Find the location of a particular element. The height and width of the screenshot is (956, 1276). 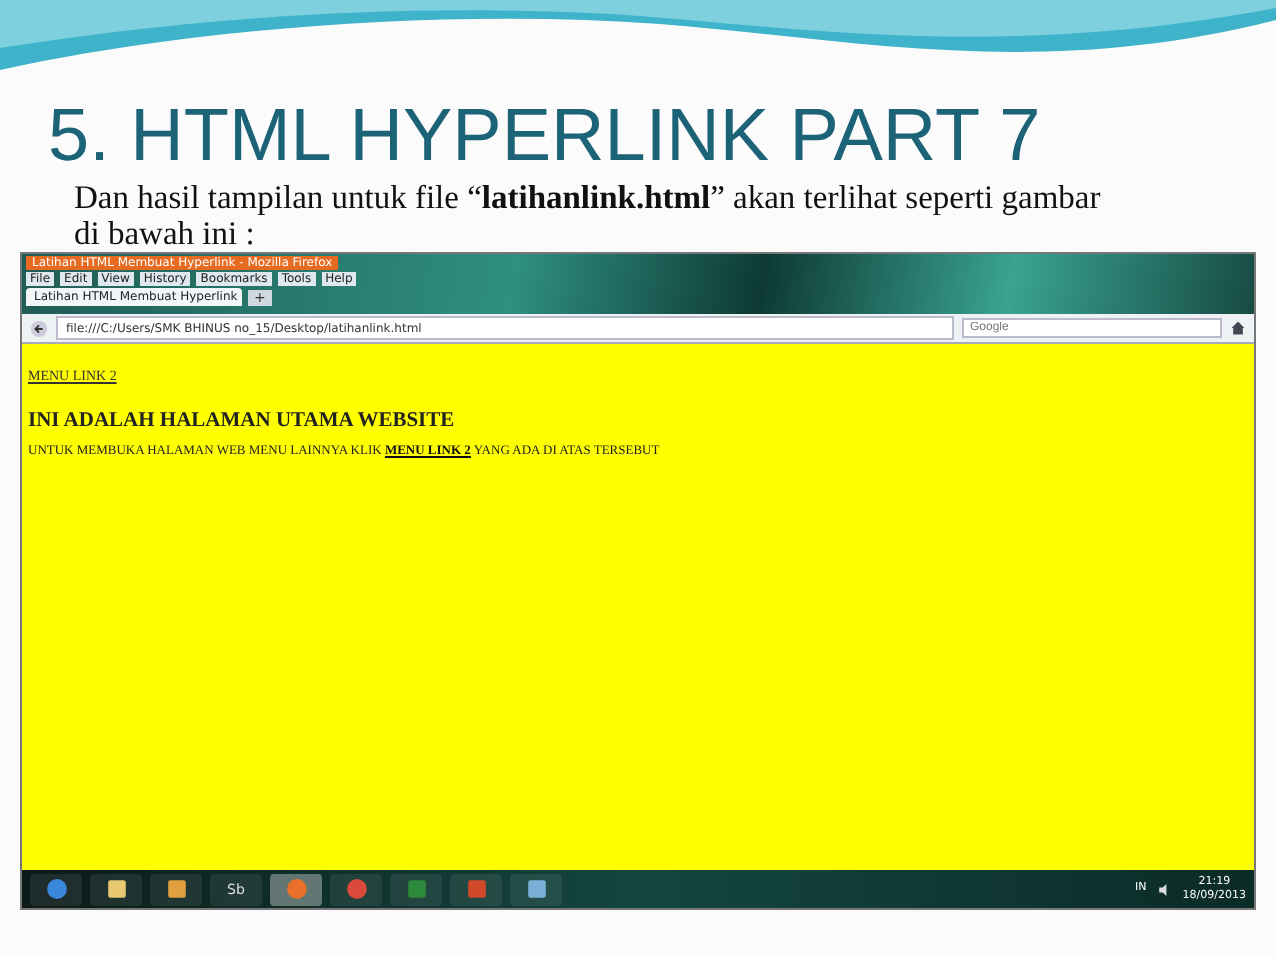

back-icon is located at coordinates (39, 328).